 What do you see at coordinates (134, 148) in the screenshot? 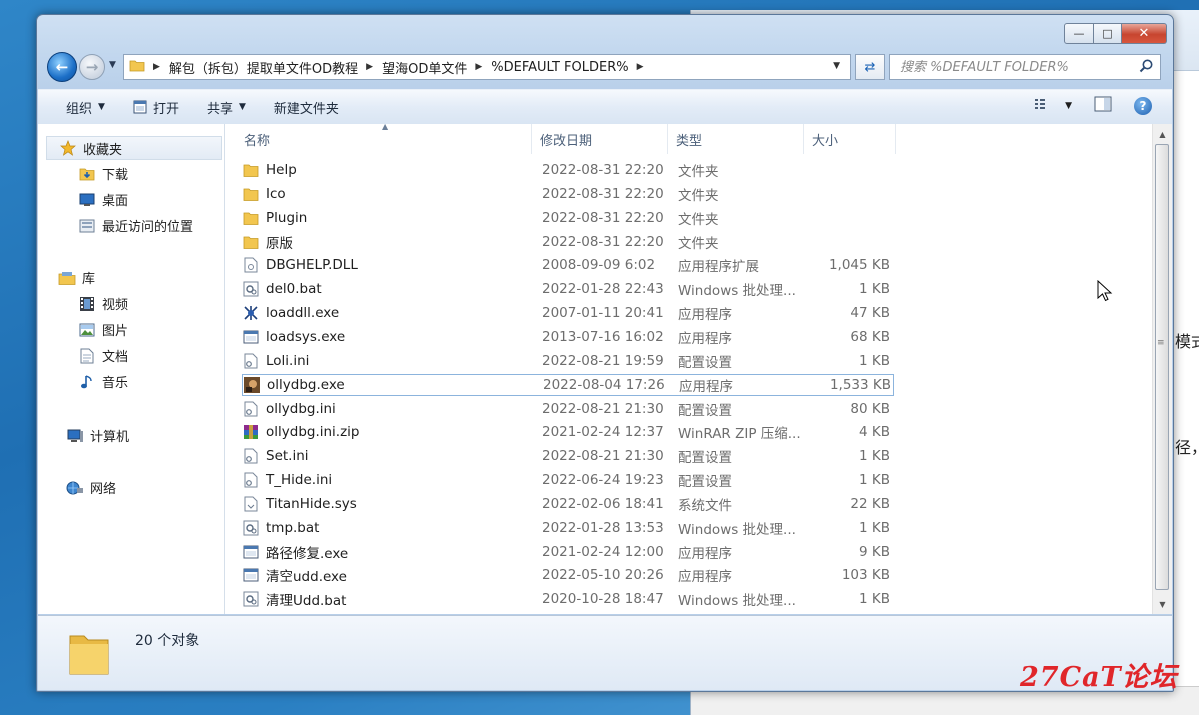
I see `nav-favorites: 收藏夹` at bounding box center [134, 148].